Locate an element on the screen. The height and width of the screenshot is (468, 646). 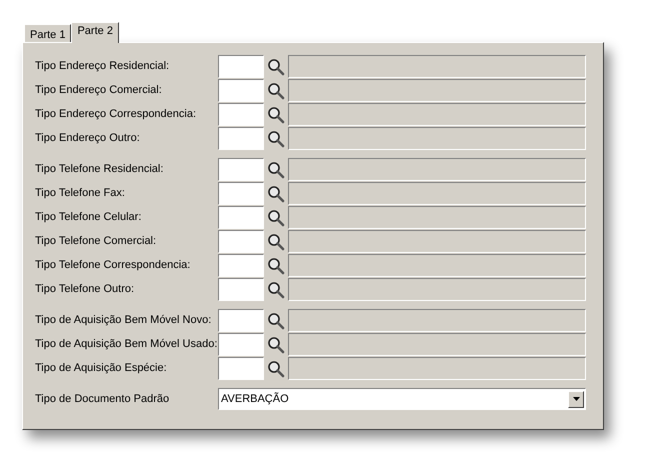
field-label: Tipo Telefone Fax: is located at coordinates (80, 194).